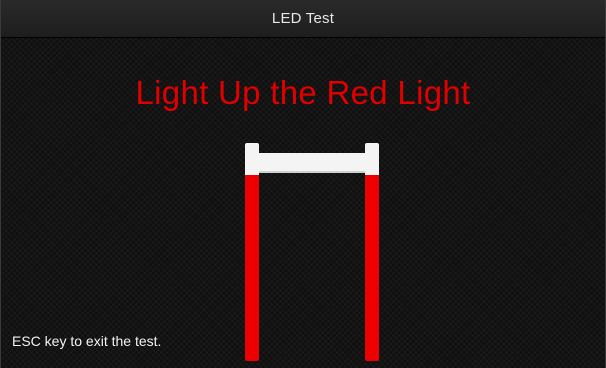  I want to click on test-instruction: Light Up the Red Light, so click(303, 92).